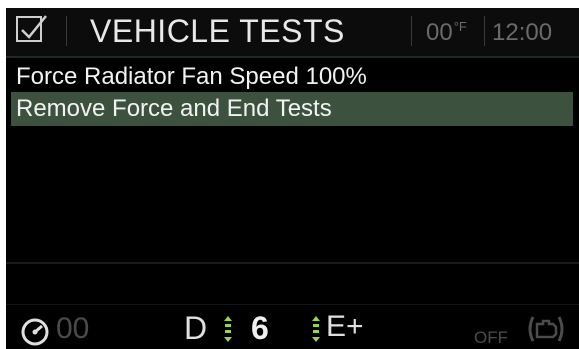 Image resolution: width=579 pixels, height=349 pixels. I want to click on page-title: VEHICLE TESTS, so click(217, 31).